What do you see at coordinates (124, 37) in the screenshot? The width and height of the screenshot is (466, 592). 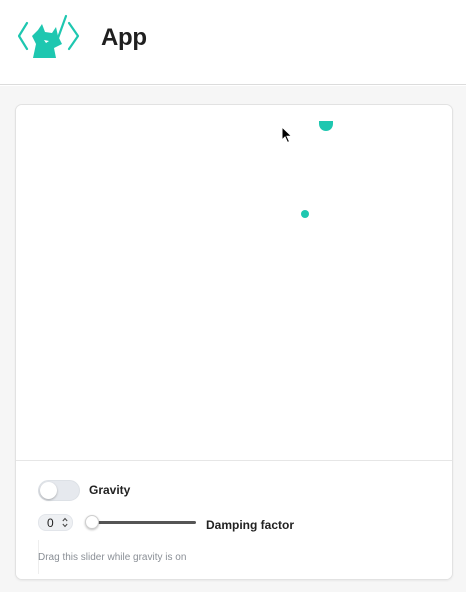 I see `app-title: App` at bounding box center [124, 37].